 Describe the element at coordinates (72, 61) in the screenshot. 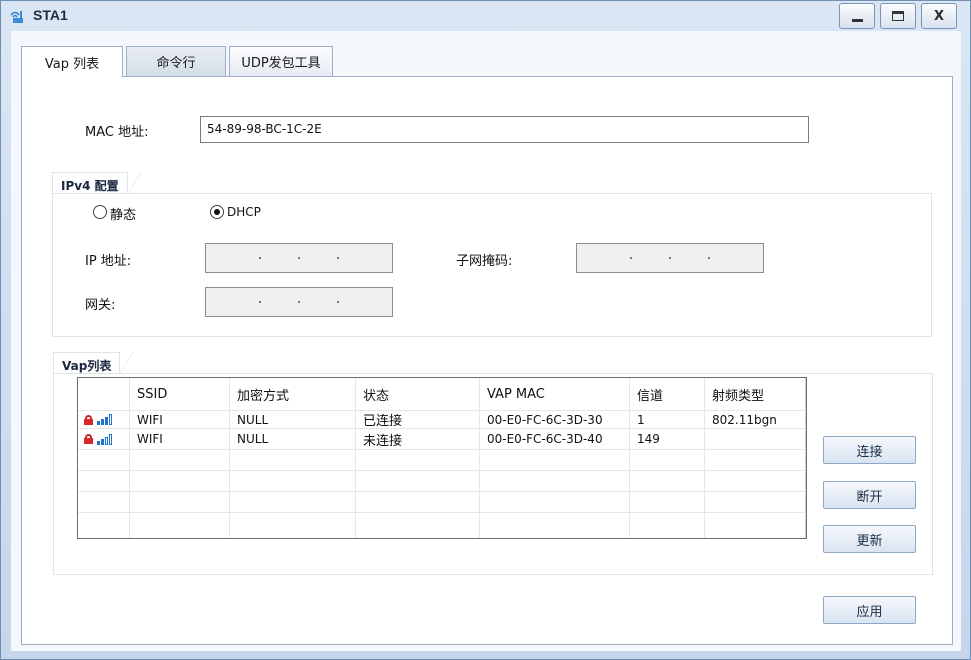

I see `tab-vap-list: Vap 列表` at that location.